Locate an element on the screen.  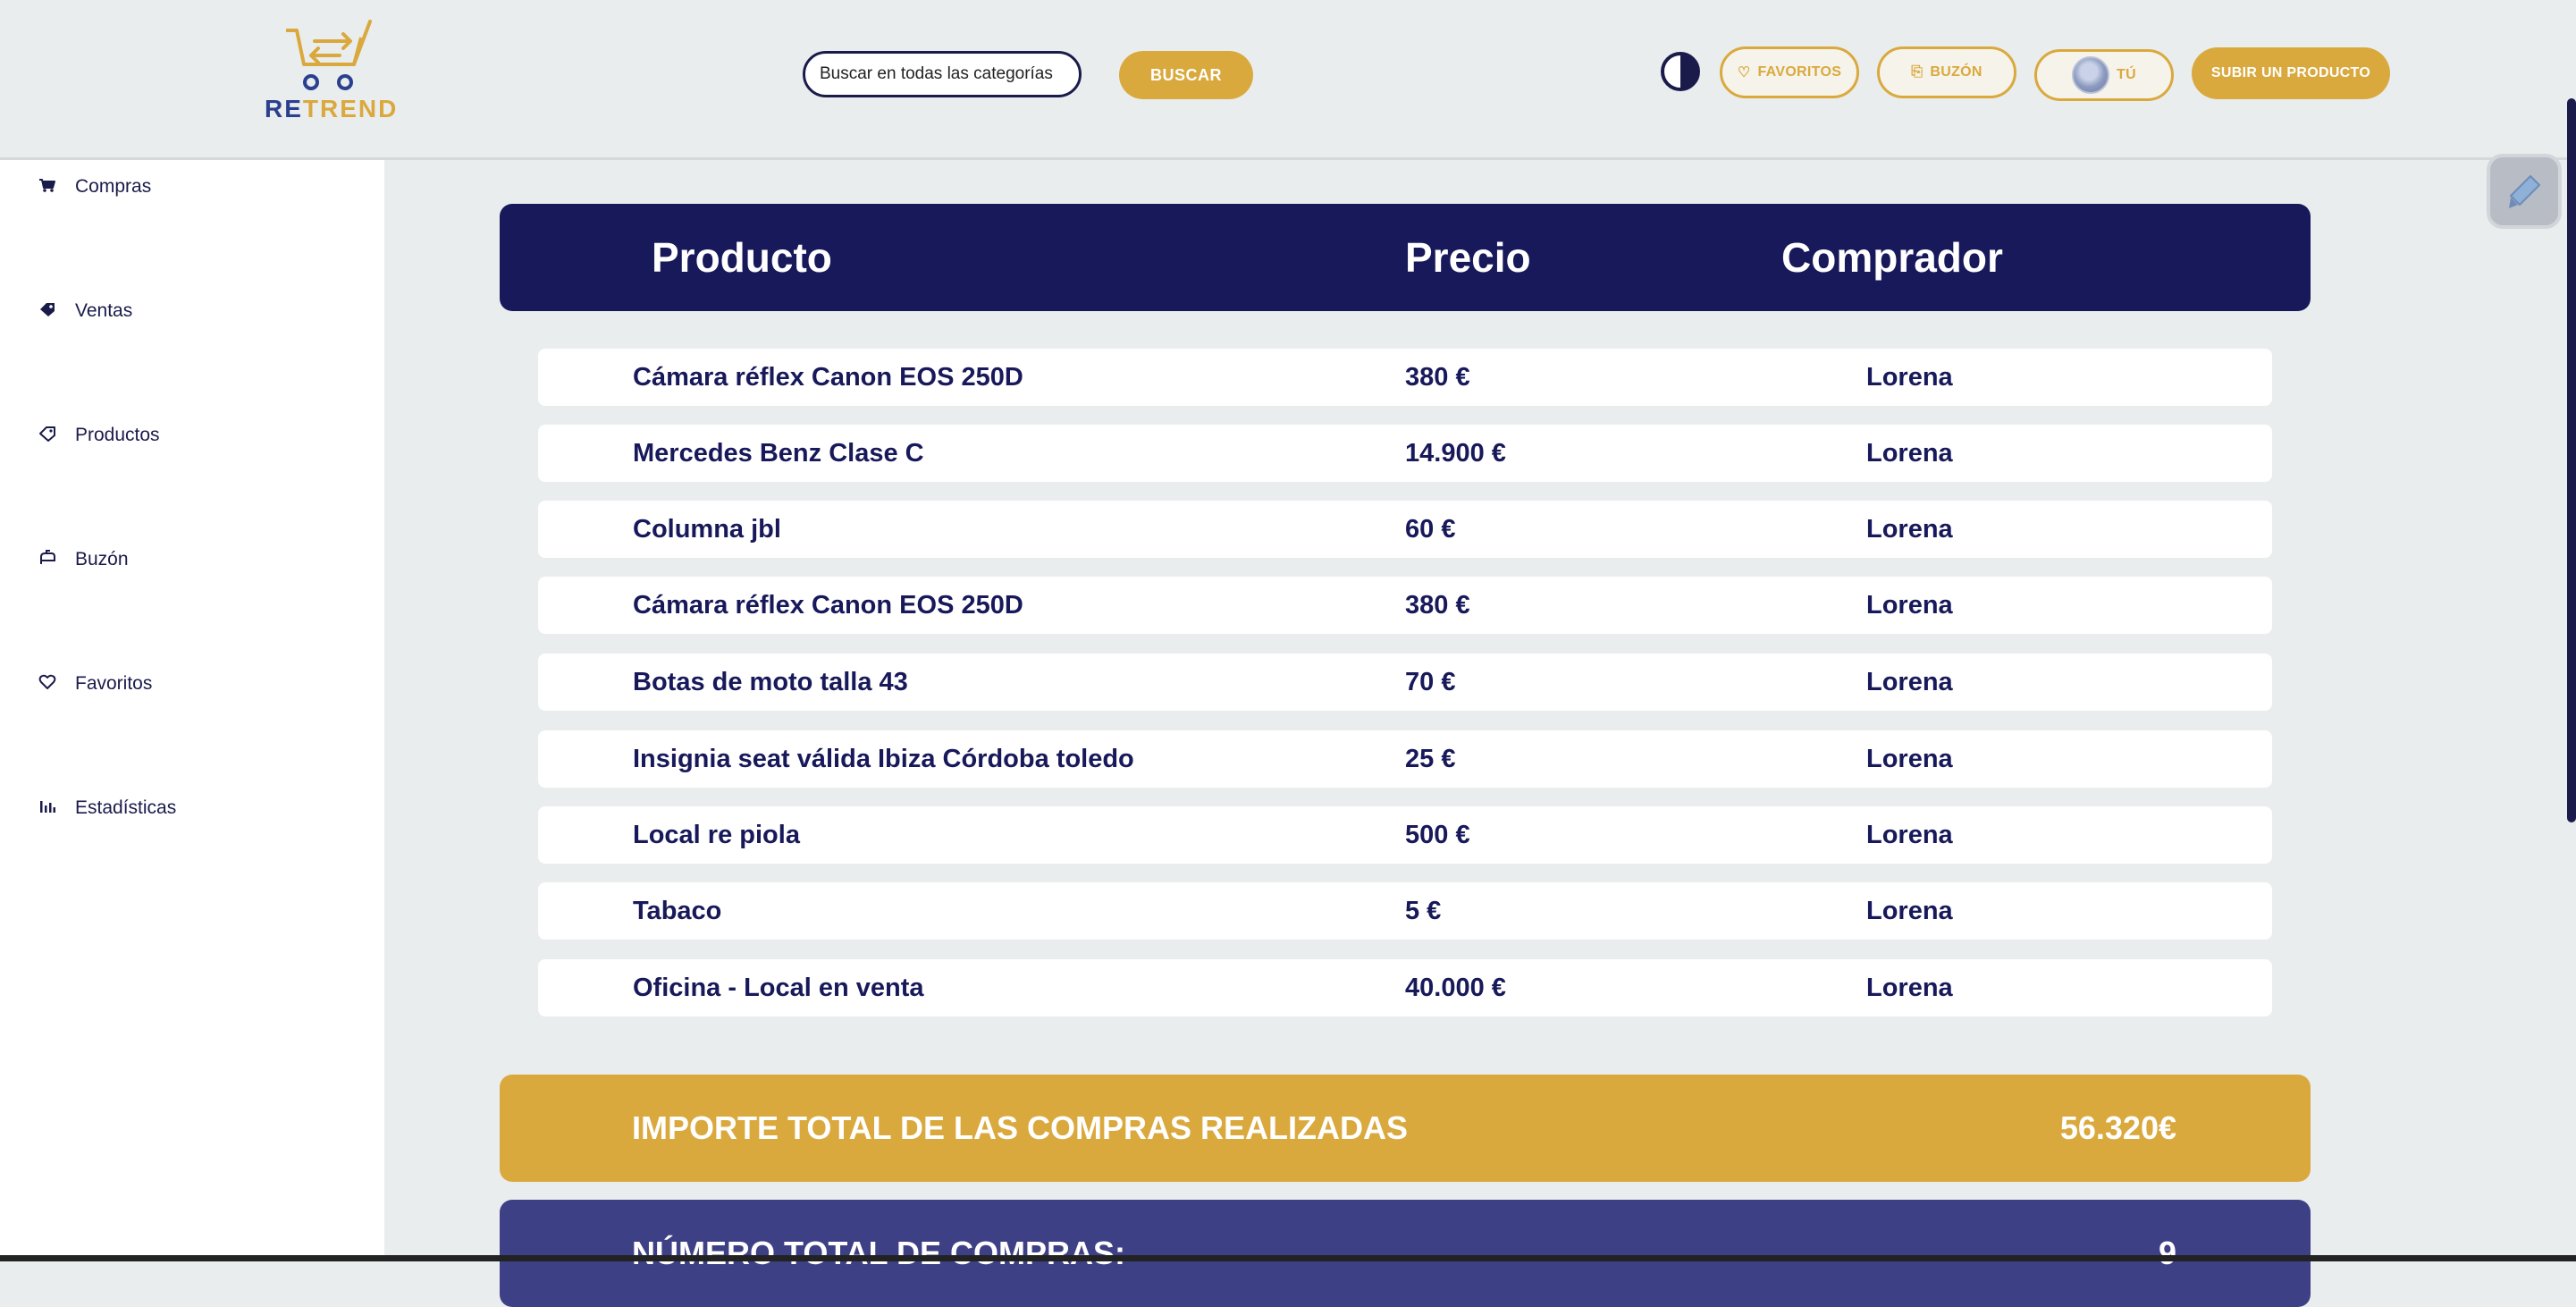
product-cell: Columna jbl is located at coordinates (707, 529).